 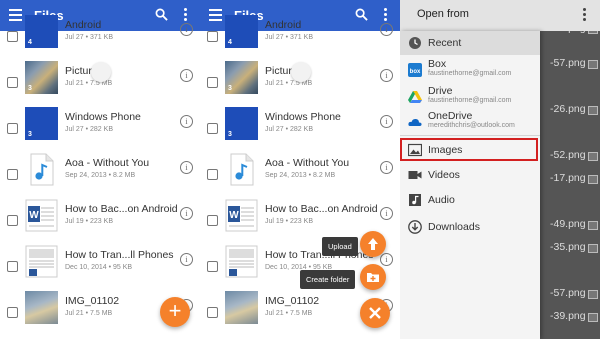 I want to click on drawer-item-recent: Recent, so click(x=470, y=43).